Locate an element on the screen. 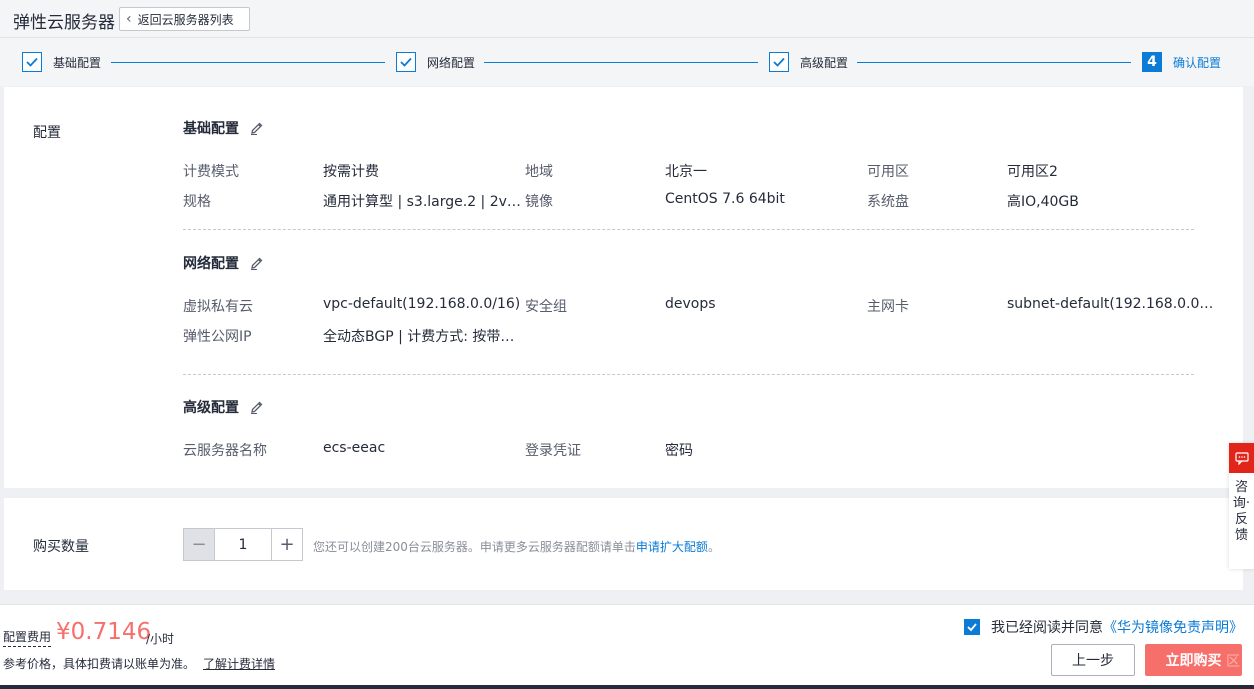 The image size is (1254, 689). chat-icon is located at coordinates (1241, 458).